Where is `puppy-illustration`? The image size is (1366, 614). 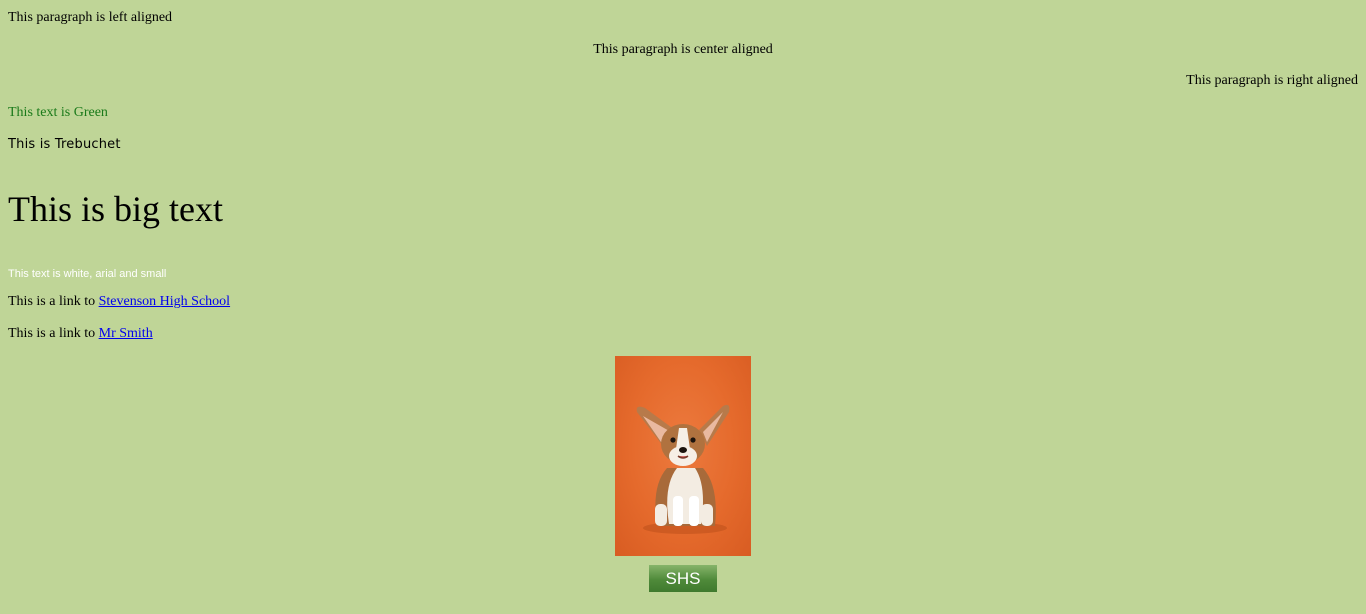 puppy-illustration is located at coordinates (683, 469).